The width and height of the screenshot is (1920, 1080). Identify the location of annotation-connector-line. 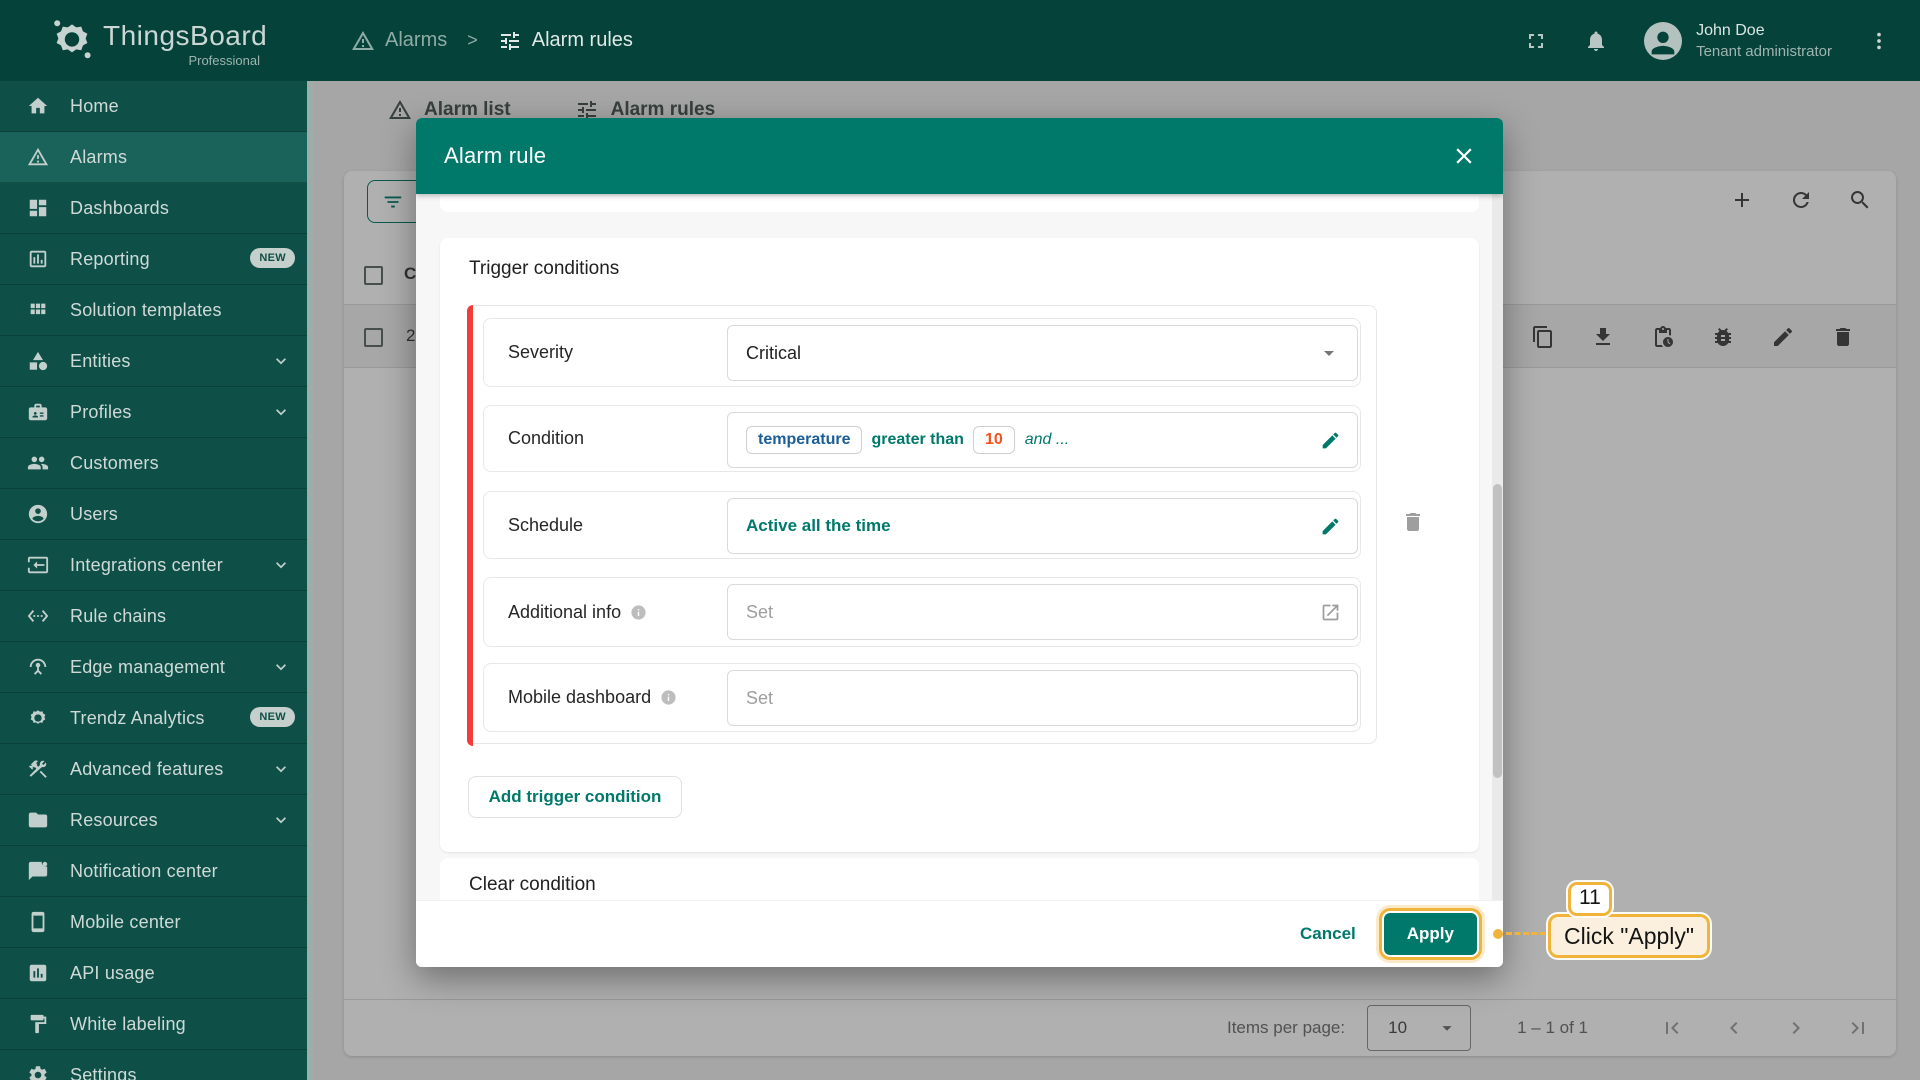
(1526, 933).